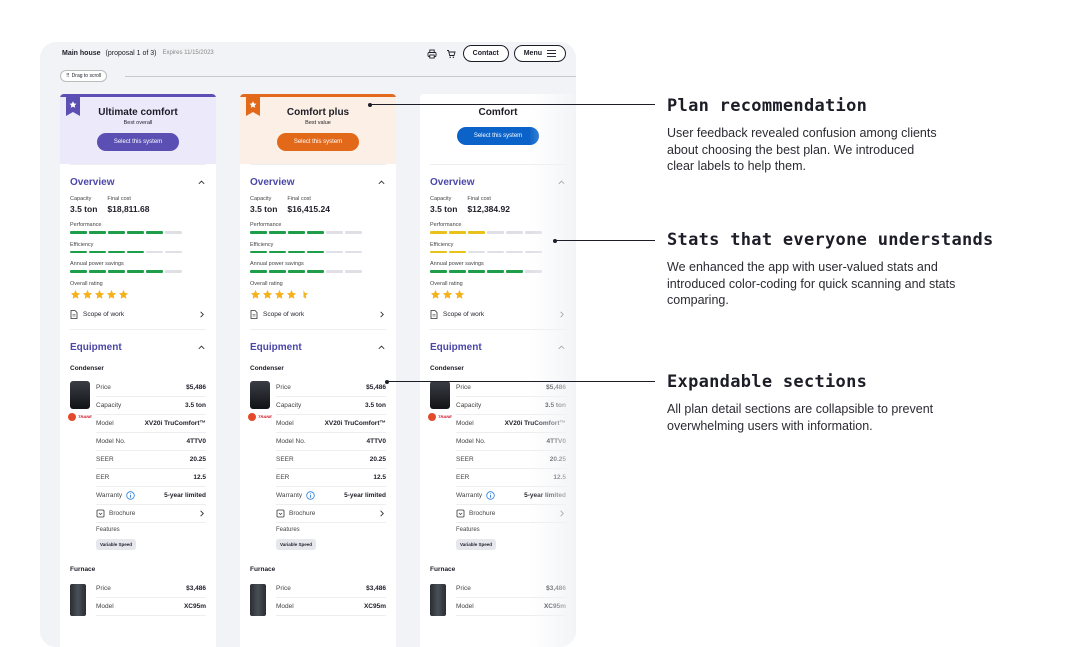 The height and width of the screenshot is (647, 1072). Describe the element at coordinates (442, 244) in the screenshot. I see `efficiency-label: Efficiency` at that location.